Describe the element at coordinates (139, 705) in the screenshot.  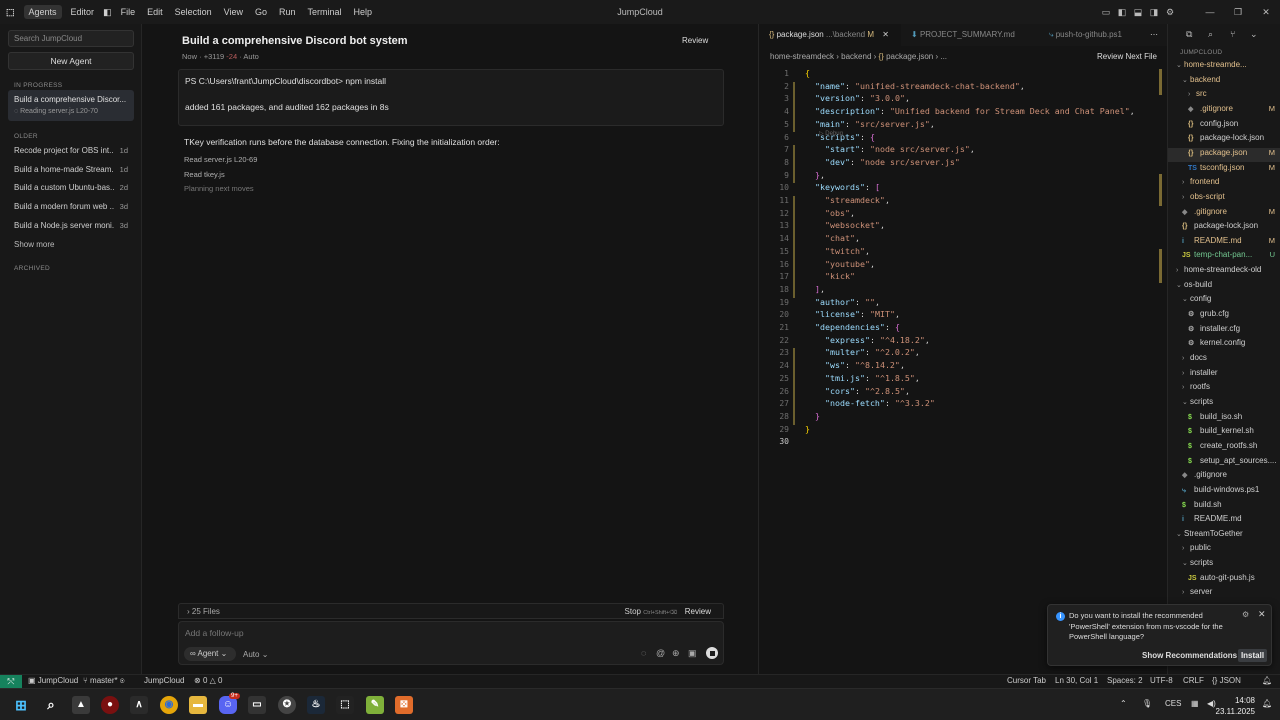
I see `app-icon: ∧` at that location.